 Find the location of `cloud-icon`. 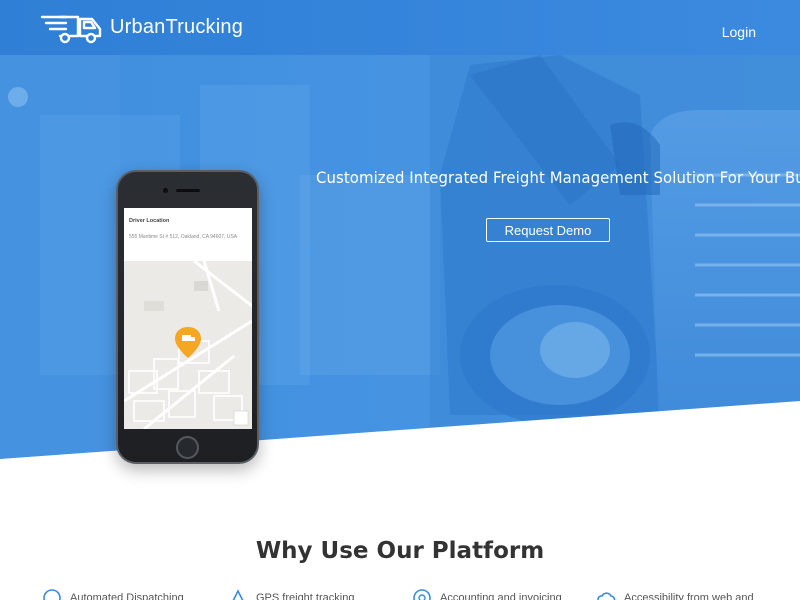

cloud-icon is located at coordinates (606, 596).